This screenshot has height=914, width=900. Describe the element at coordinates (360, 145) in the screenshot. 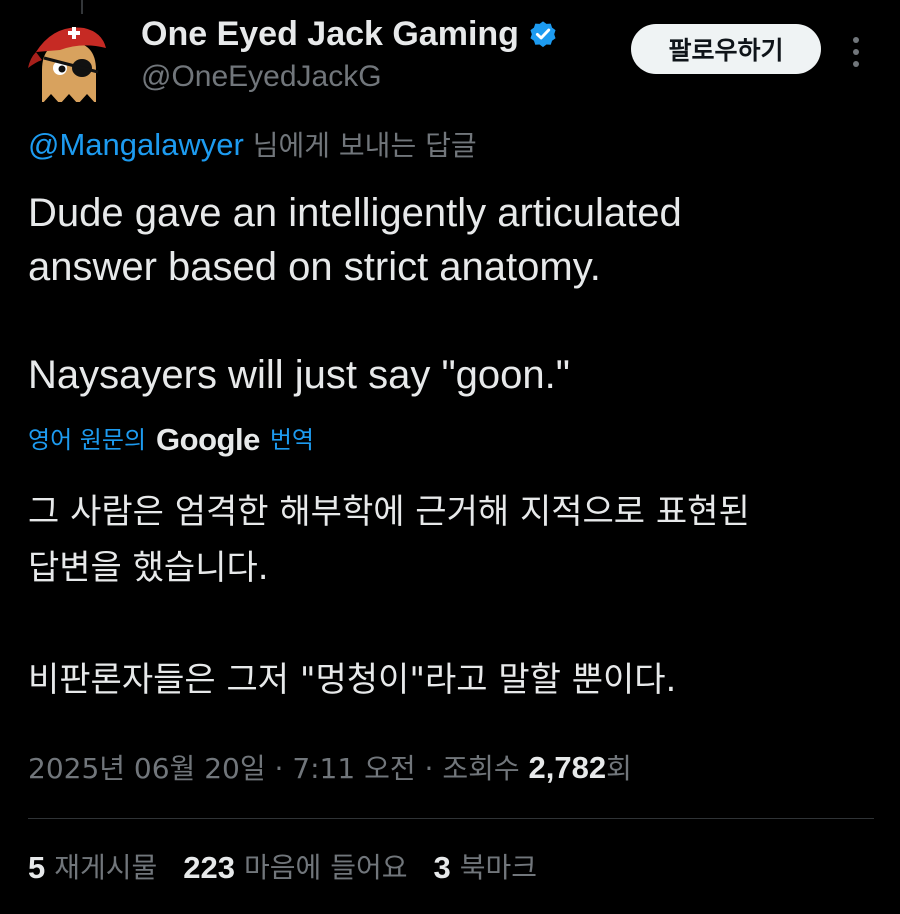

I see `reply-context-label: 님에게 보내는 답글` at that location.